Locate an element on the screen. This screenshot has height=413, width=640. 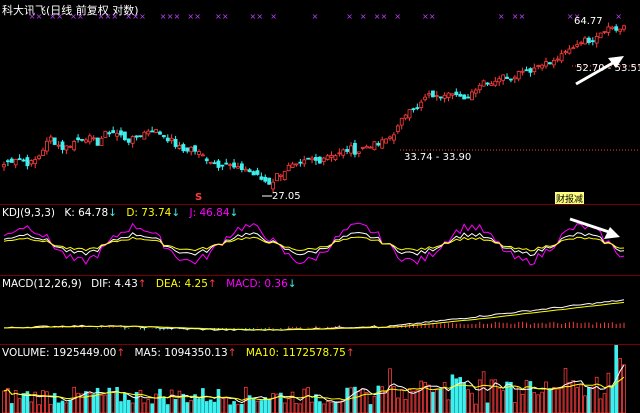
sell-marker: S is located at coordinates (198, 197).